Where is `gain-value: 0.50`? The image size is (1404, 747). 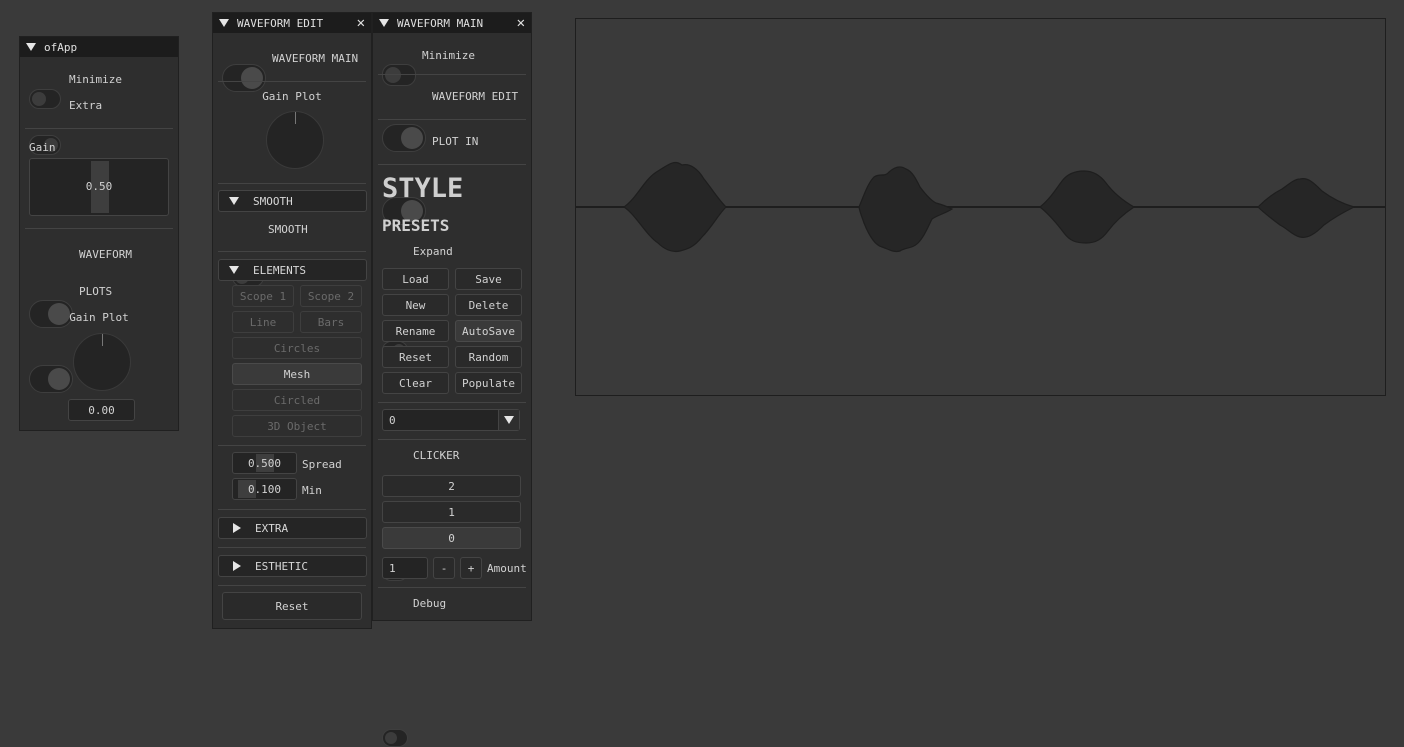
gain-value: 0.50 is located at coordinates (99, 186).